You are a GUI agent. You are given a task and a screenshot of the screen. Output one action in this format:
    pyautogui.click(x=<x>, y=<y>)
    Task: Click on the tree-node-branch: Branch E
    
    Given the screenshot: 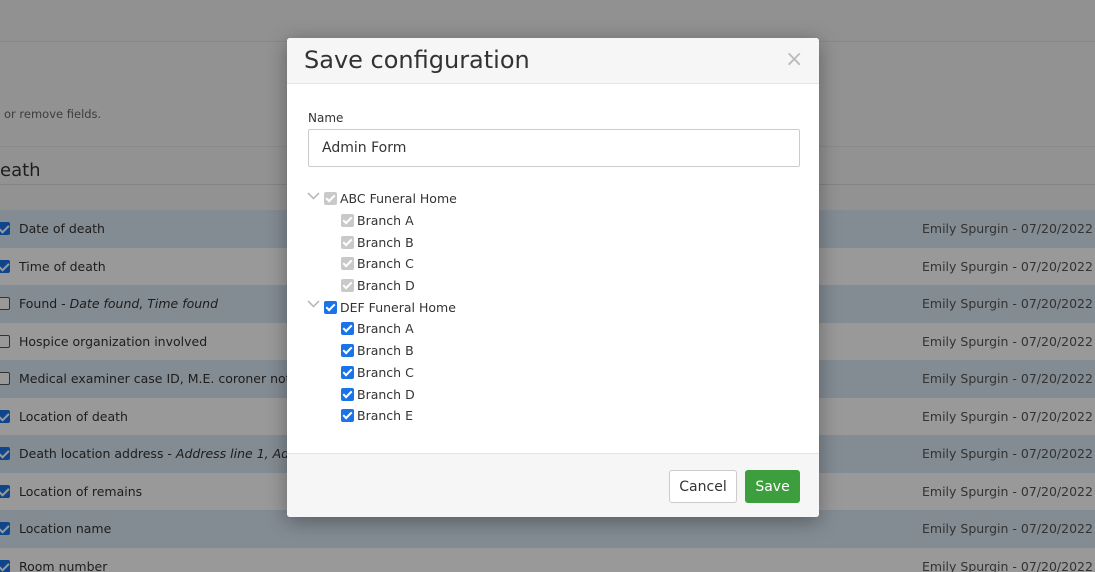 What is the action you would take?
    pyautogui.click(x=547, y=416)
    